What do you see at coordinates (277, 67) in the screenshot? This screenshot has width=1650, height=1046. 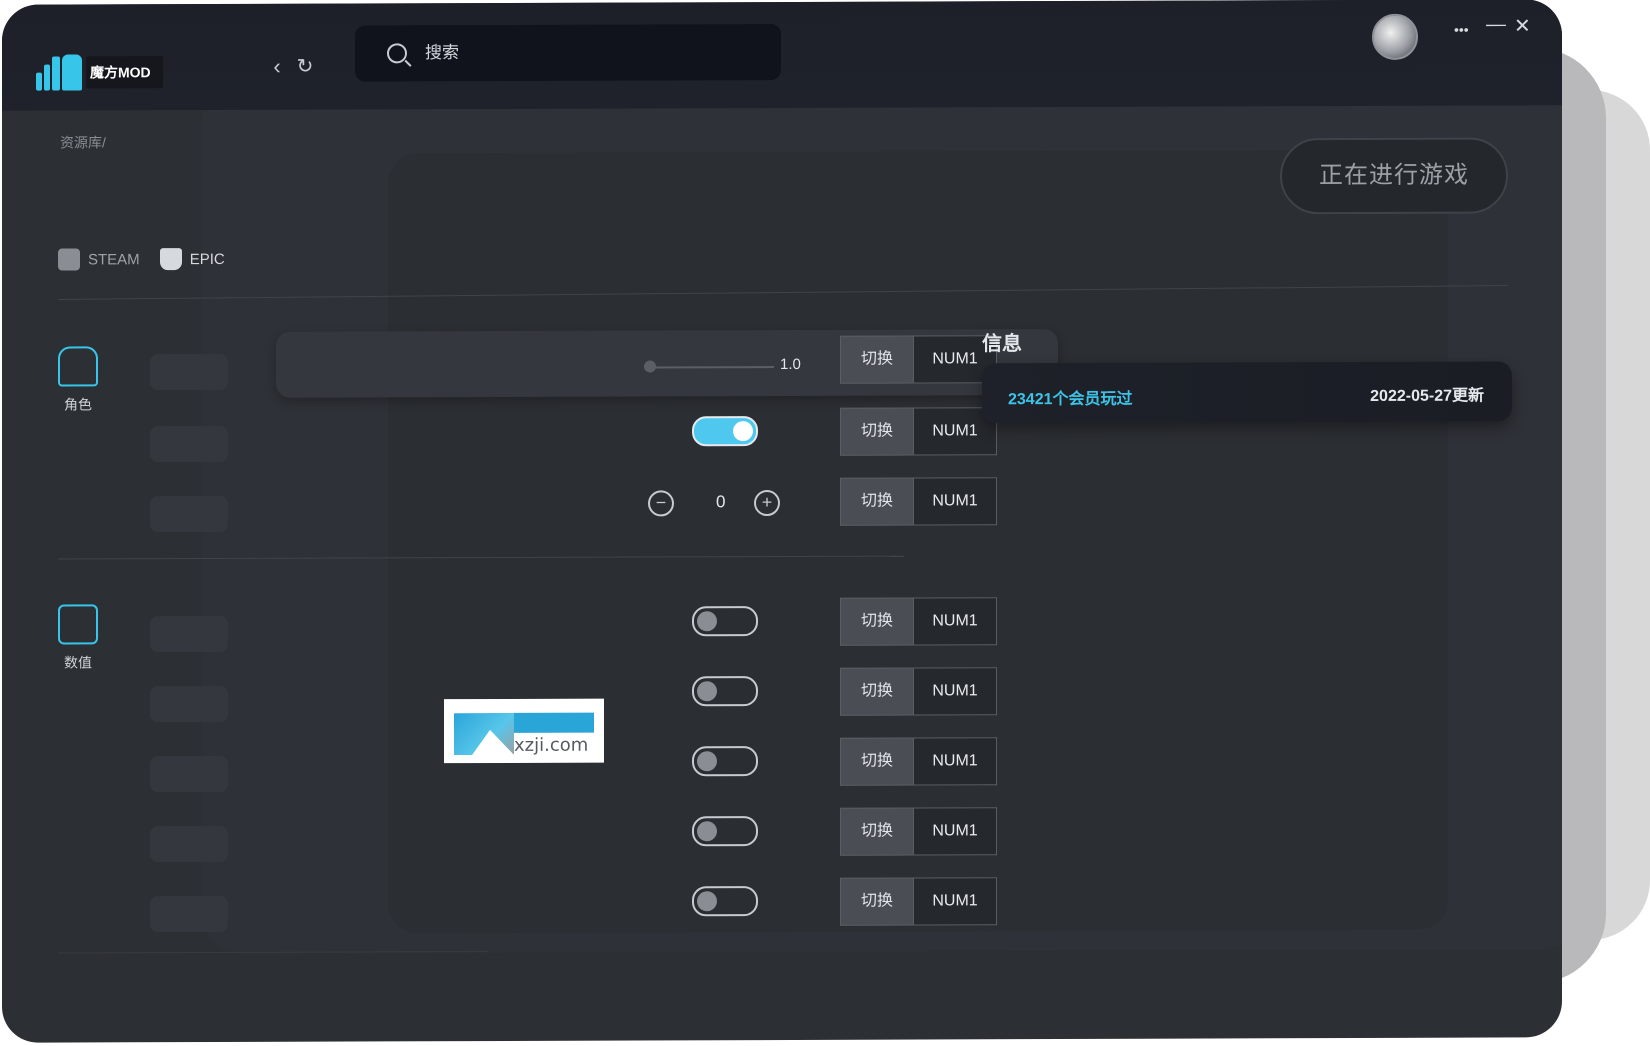 I see `back-button: ‹` at bounding box center [277, 67].